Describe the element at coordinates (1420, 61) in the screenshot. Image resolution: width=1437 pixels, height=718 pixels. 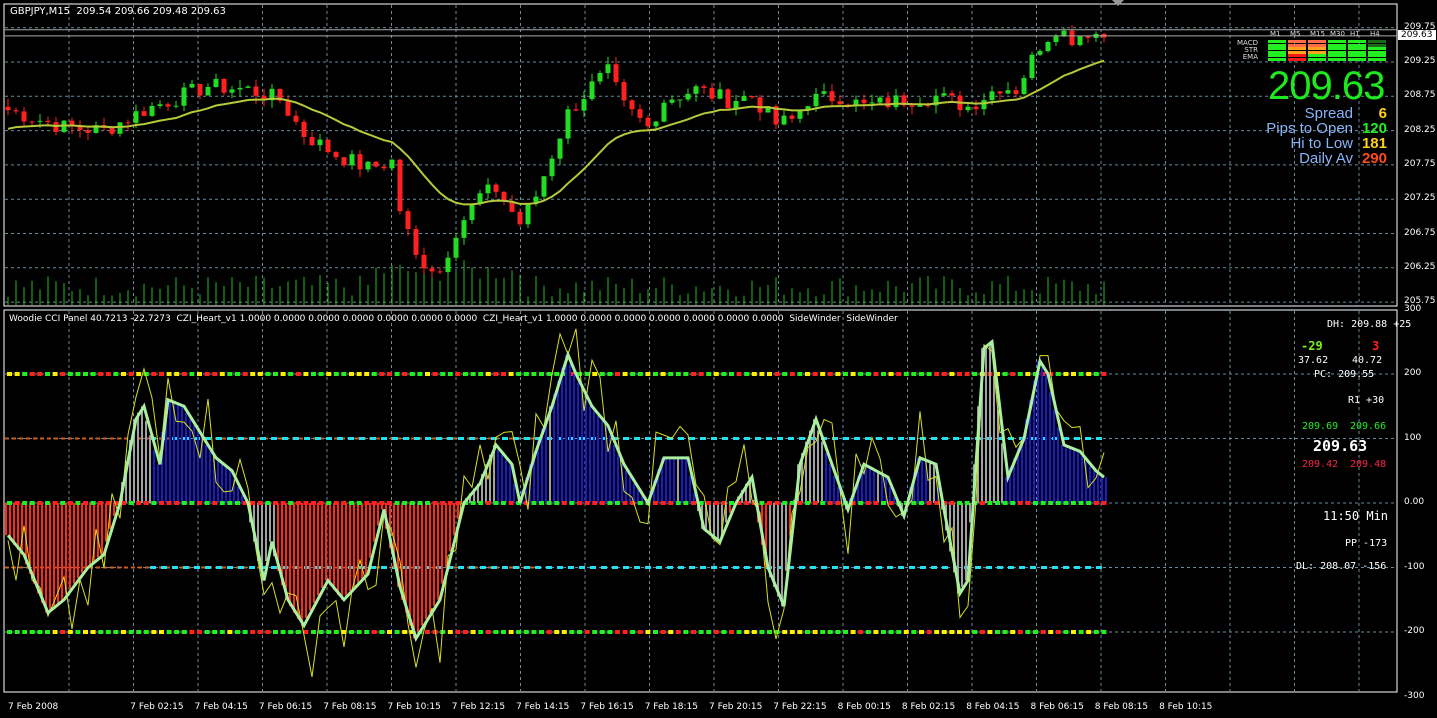
I see `price-axis-label: 209.25` at that location.